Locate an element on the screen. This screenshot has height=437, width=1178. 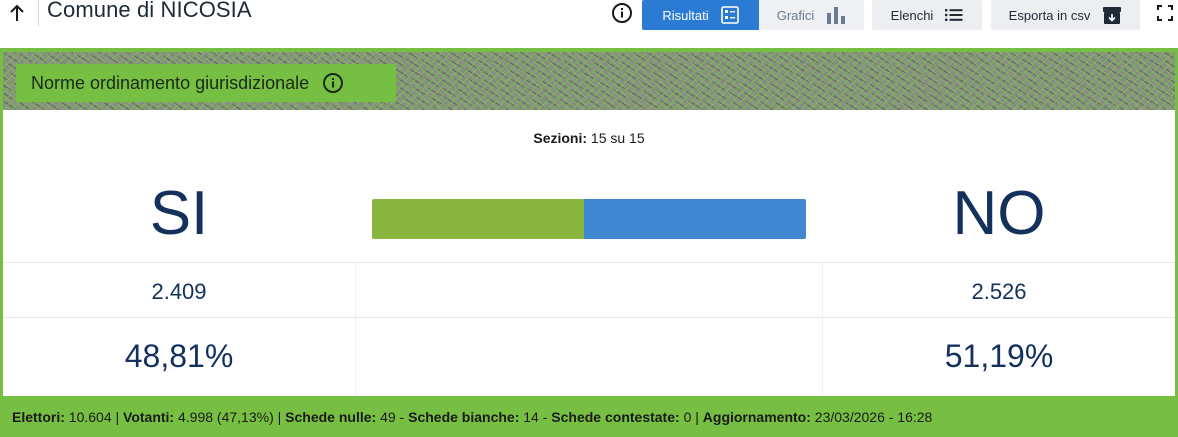
no-label: NO is located at coordinates (999, 213).